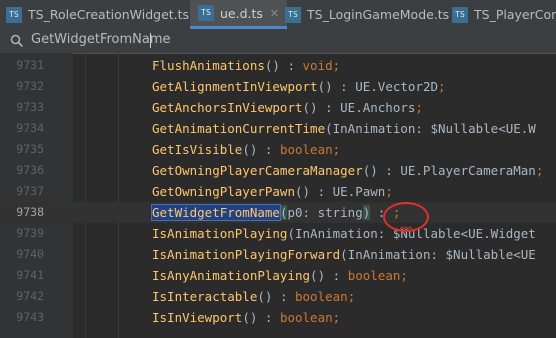 Image resolution: width=556 pixels, height=338 pixels. I want to click on tab-ts-rolecreationwidget: TS TS_RoleCreationWidget.ts, so click(97, 14).